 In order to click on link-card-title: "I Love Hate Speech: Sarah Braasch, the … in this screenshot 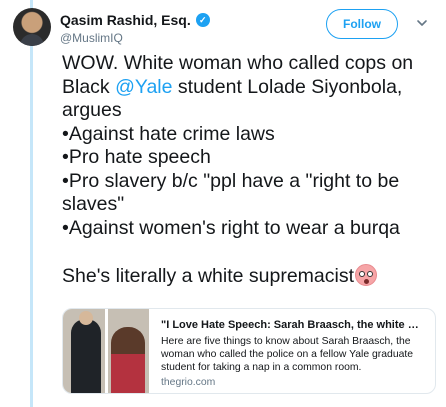, I will do `click(293, 325)`.